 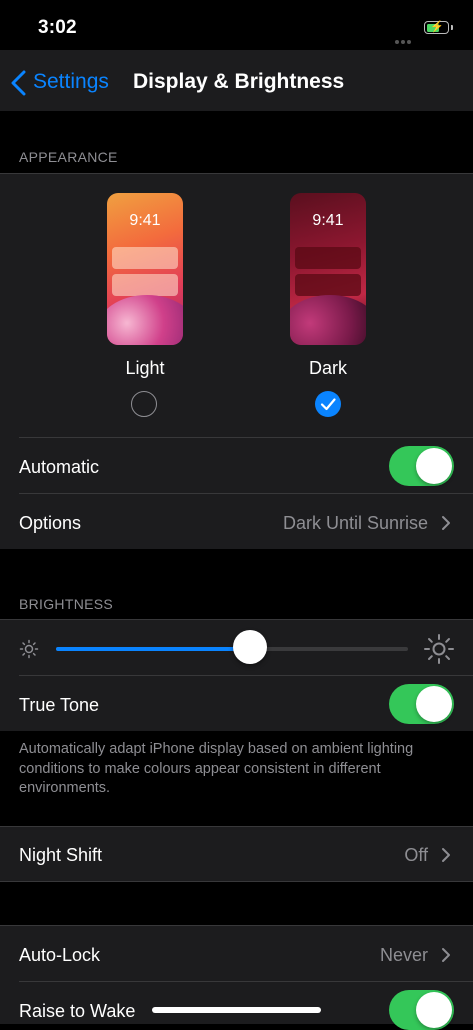 What do you see at coordinates (452, 27) in the screenshot?
I see `battery-nub` at bounding box center [452, 27].